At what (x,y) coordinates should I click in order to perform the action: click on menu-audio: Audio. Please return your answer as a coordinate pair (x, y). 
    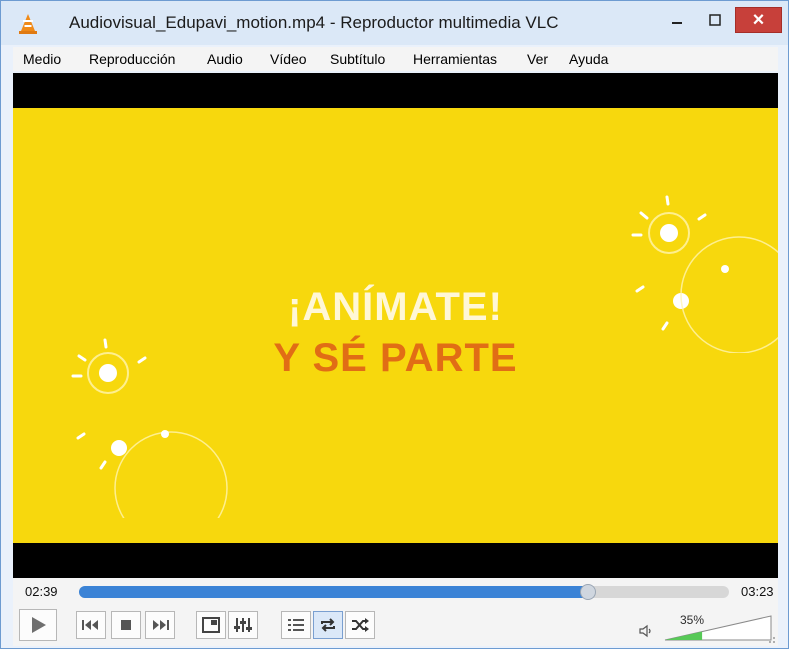
    Looking at the image, I should click on (225, 59).